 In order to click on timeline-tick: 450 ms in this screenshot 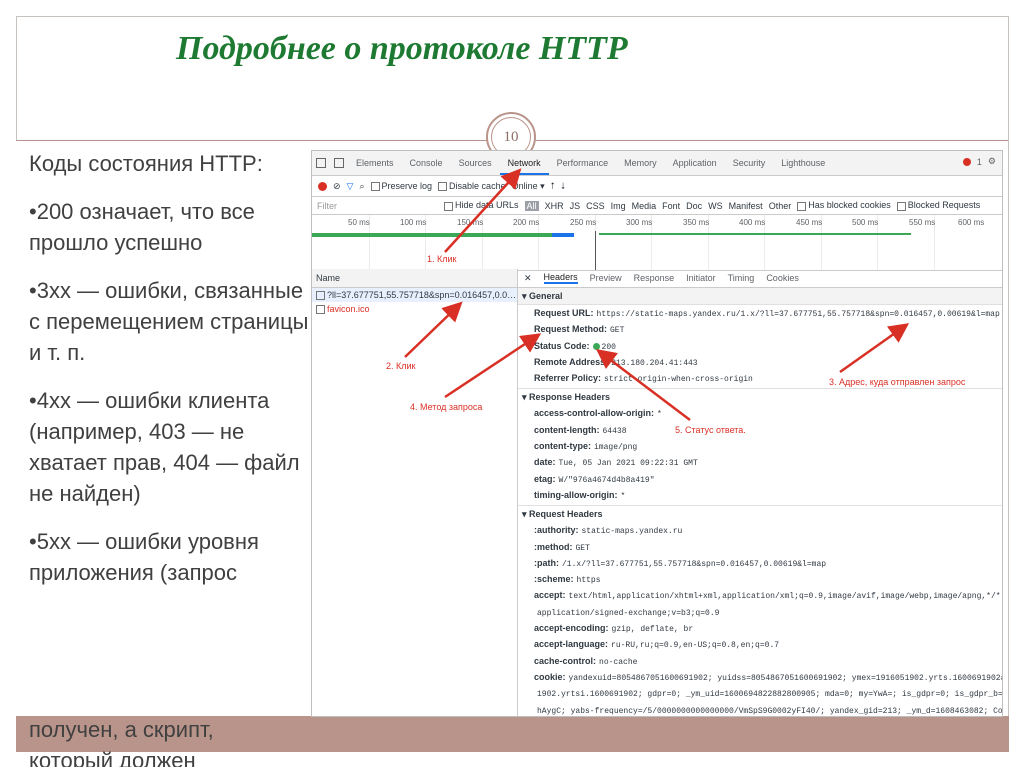, I will do `click(809, 222)`.